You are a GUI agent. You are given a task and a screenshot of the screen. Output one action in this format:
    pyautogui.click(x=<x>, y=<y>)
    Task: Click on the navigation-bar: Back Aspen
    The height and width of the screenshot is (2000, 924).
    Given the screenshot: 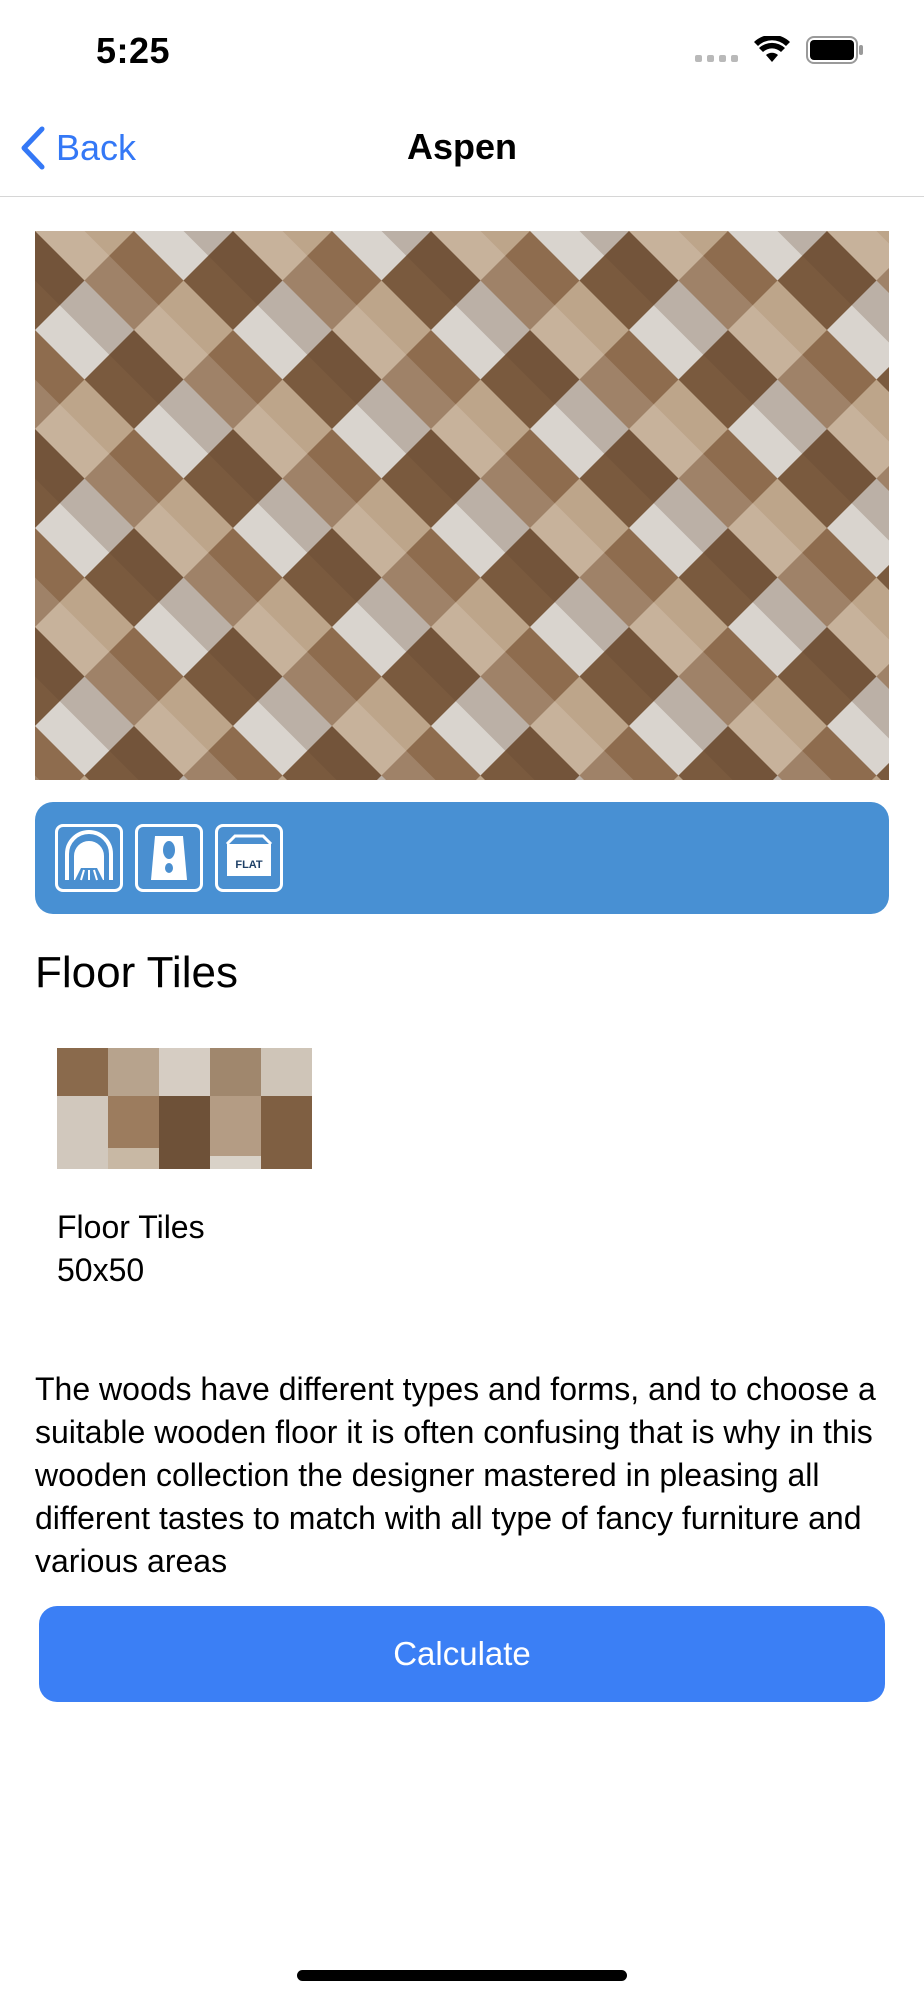 What is the action you would take?
    pyautogui.click(x=462, y=148)
    